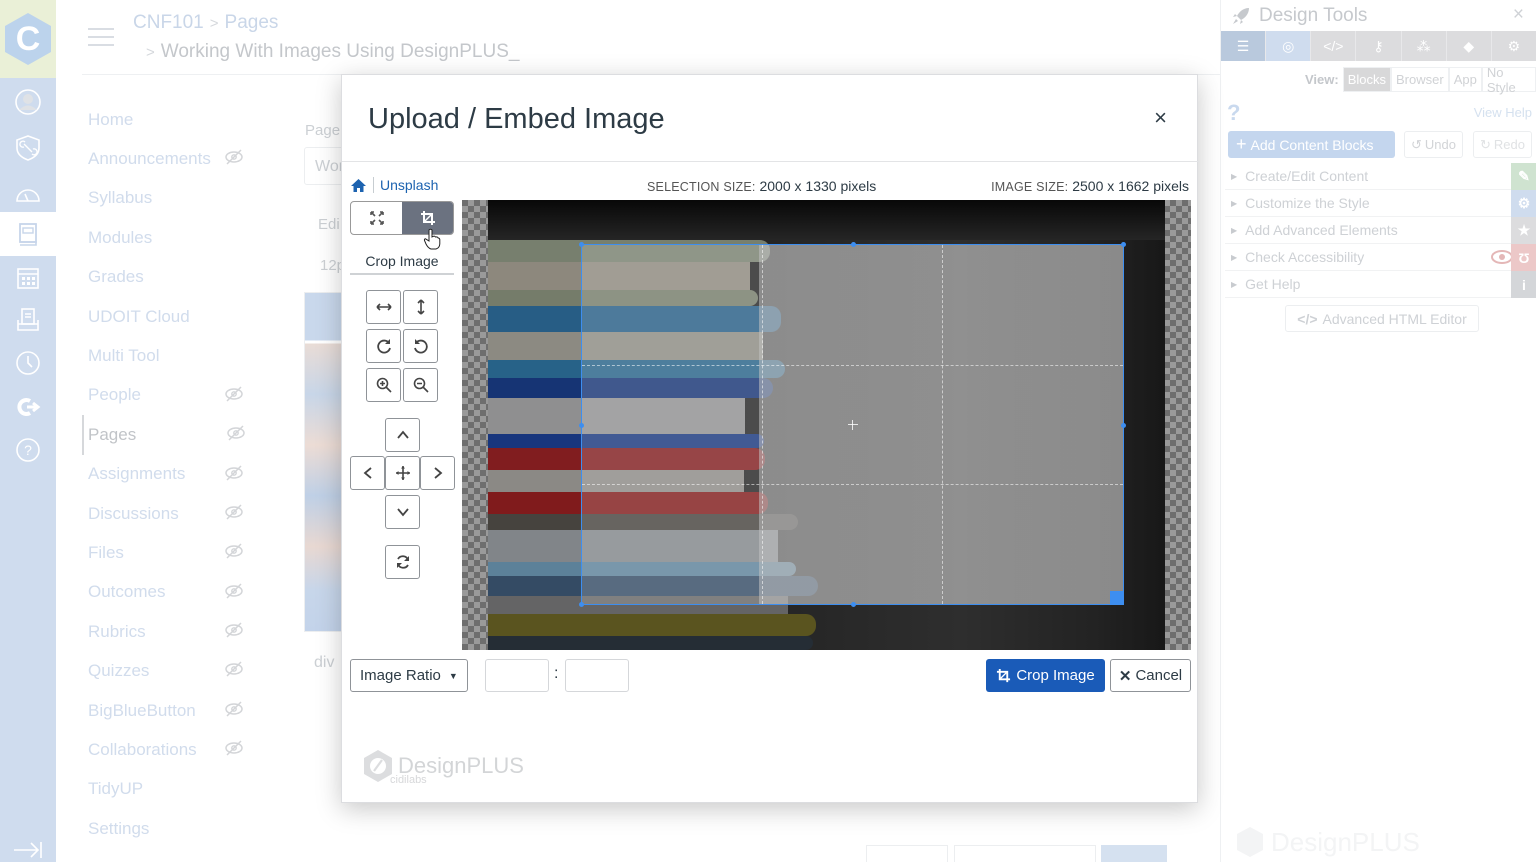 Image resolution: width=1536 pixels, height=862 pixels. What do you see at coordinates (28, 363) in the screenshot?
I see `global-nav-history` at bounding box center [28, 363].